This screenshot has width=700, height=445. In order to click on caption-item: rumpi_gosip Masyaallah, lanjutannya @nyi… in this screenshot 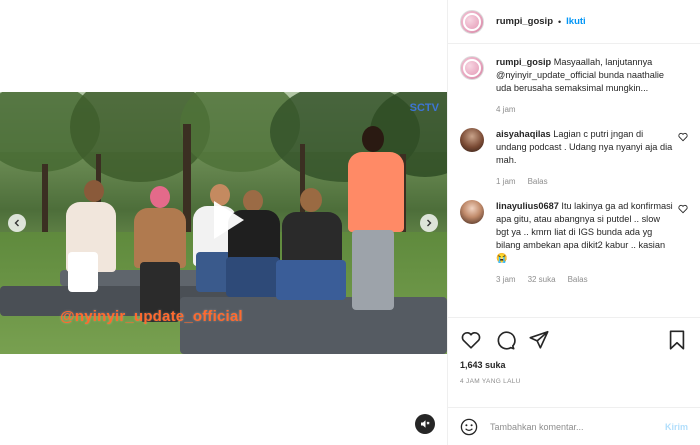, I will do `click(574, 86)`.